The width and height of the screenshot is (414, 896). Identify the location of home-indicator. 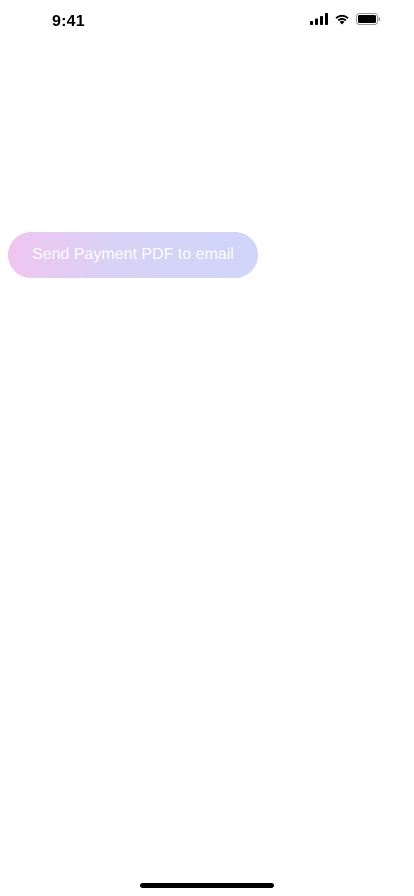
(207, 885).